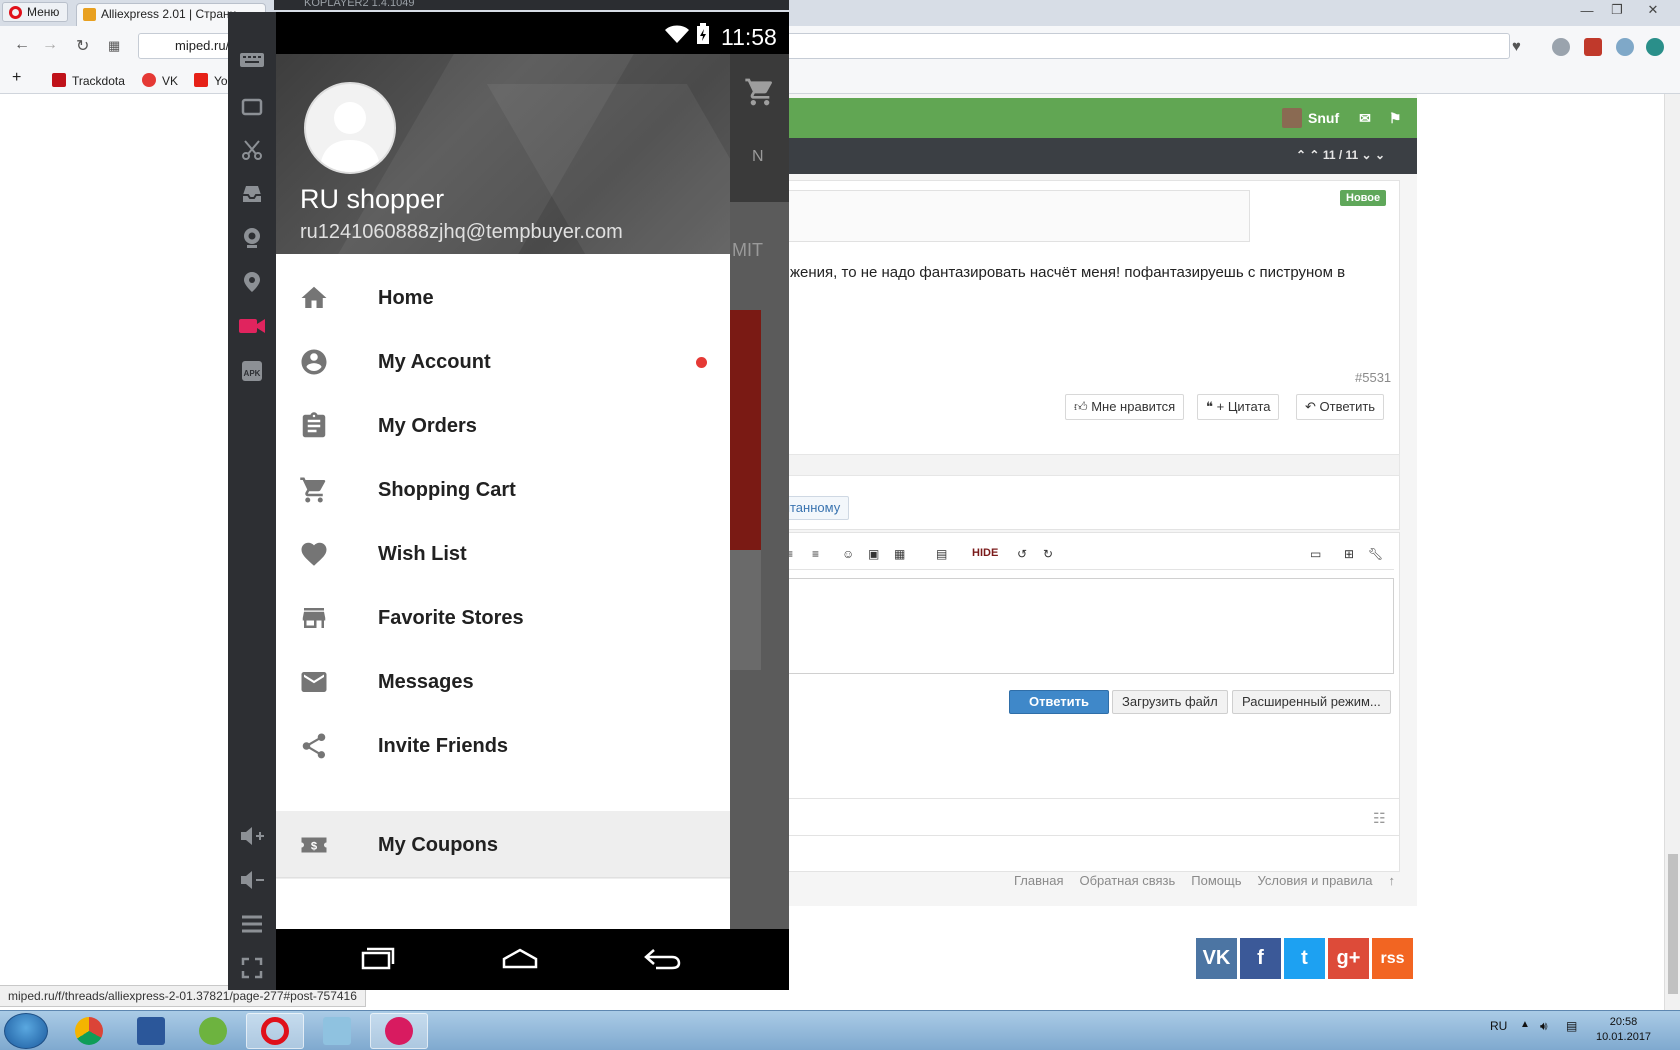 The width and height of the screenshot is (1680, 1050). What do you see at coordinates (213, 1031) in the screenshot?
I see `taskbar-utorrent` at bounding box center [213, 1031].